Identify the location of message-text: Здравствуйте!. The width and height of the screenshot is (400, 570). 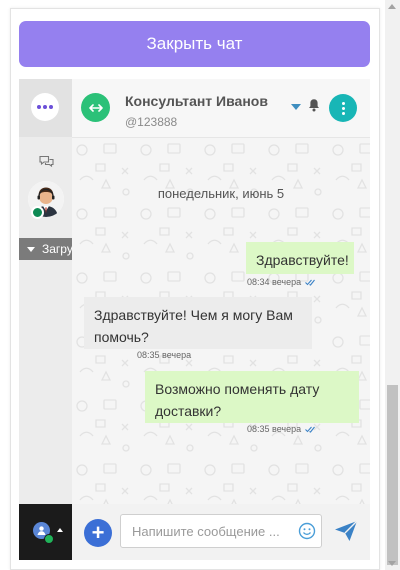
(302, 260).